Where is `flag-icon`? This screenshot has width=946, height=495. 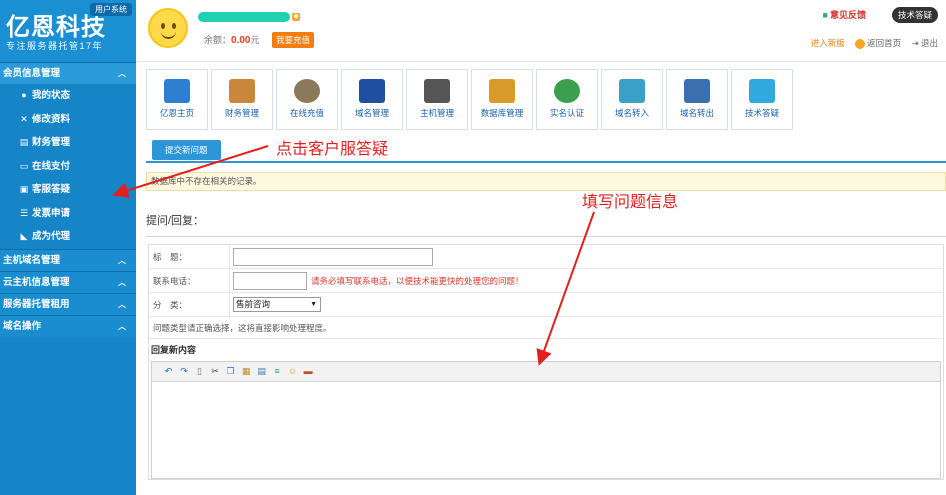
flag-icon is located at coordinates (372, 91).